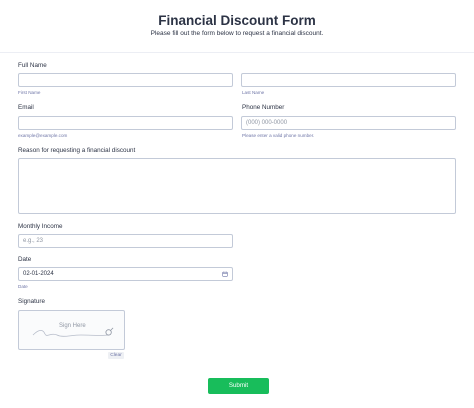 This screenshot has height=408, width=474. What do you see at coordinates (71, 330) in the screenshot?
I see `signature-pad: Sign Here` at bounding box center [71, 330].